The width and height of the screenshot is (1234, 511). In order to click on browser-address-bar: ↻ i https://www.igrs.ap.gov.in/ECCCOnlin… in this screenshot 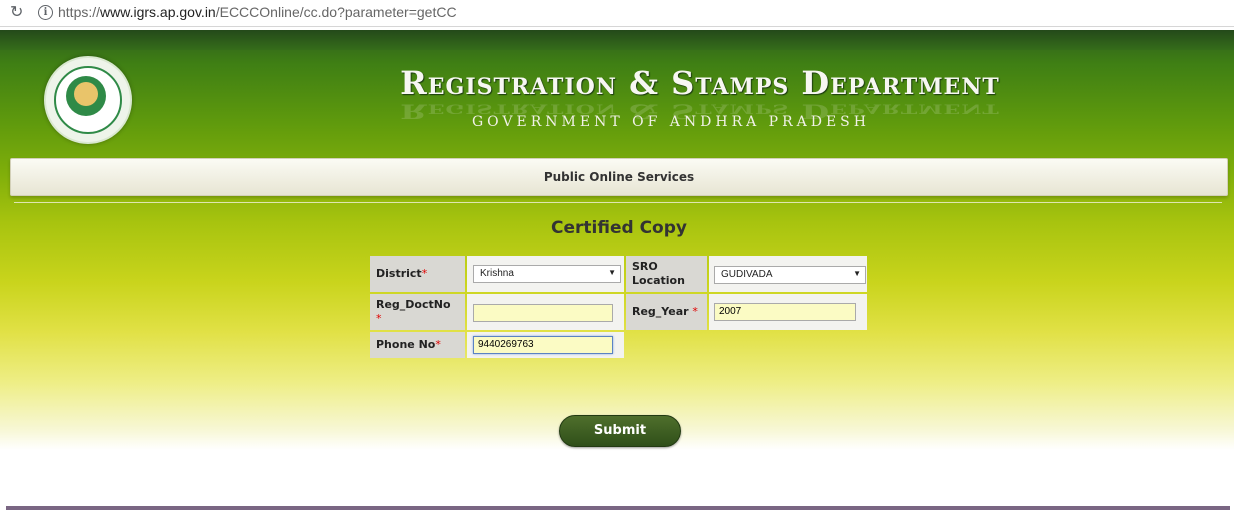, I will do `click(617, 13)`.